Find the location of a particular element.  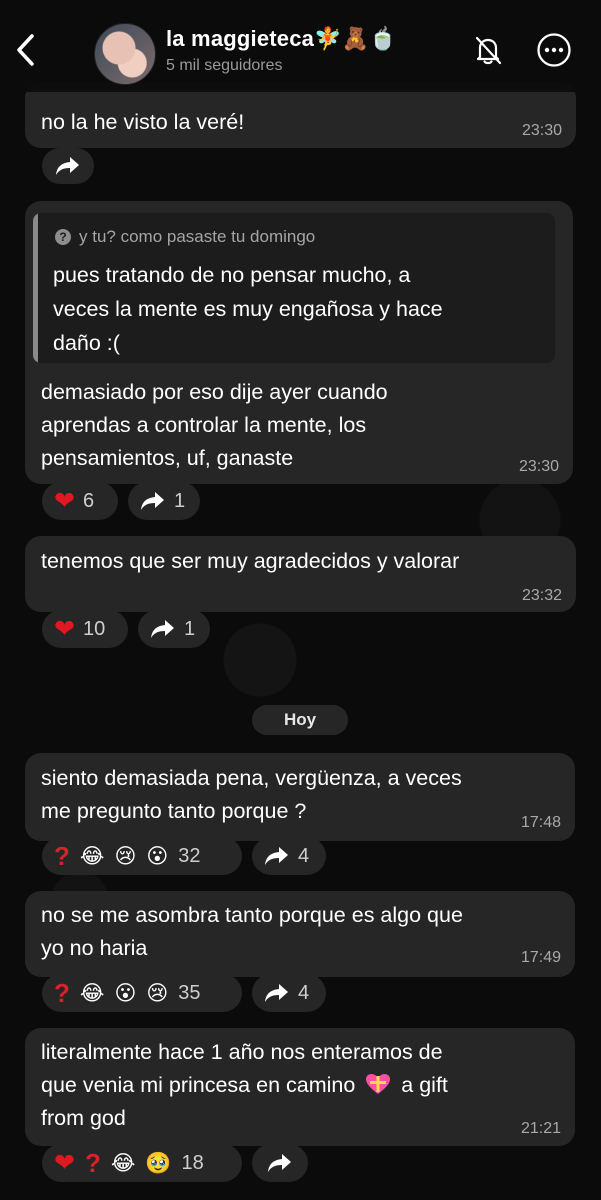

message-text: no la he visto la veré! is located at coordinates (143, 122).